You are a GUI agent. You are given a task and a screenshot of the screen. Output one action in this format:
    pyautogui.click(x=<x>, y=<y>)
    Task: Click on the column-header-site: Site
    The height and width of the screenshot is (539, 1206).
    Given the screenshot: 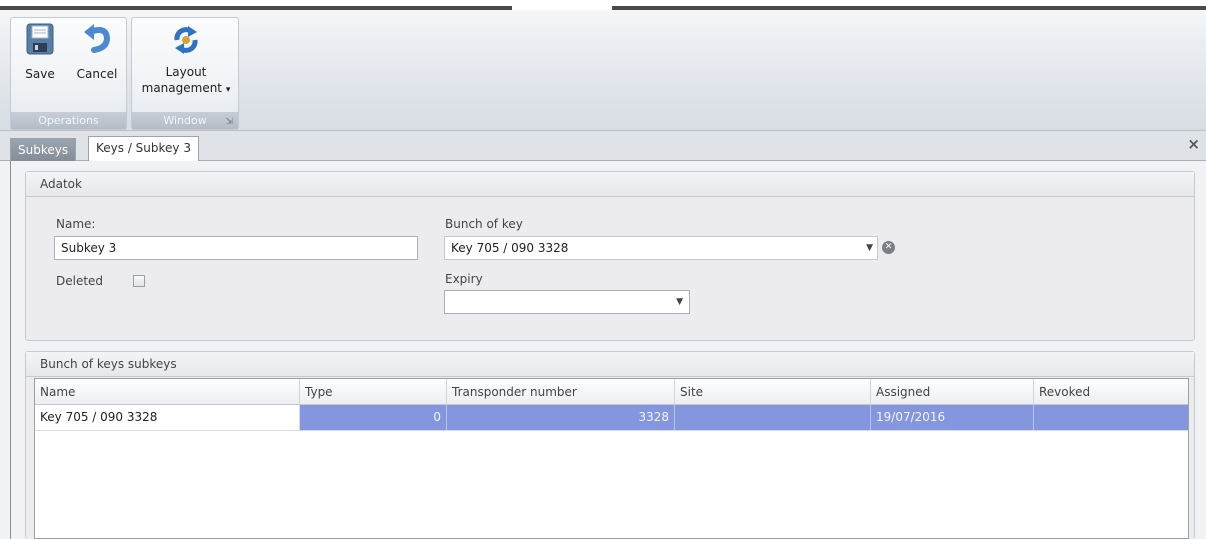 What is the action you would take?
    pyautogui.click(x=773, y=392)
    